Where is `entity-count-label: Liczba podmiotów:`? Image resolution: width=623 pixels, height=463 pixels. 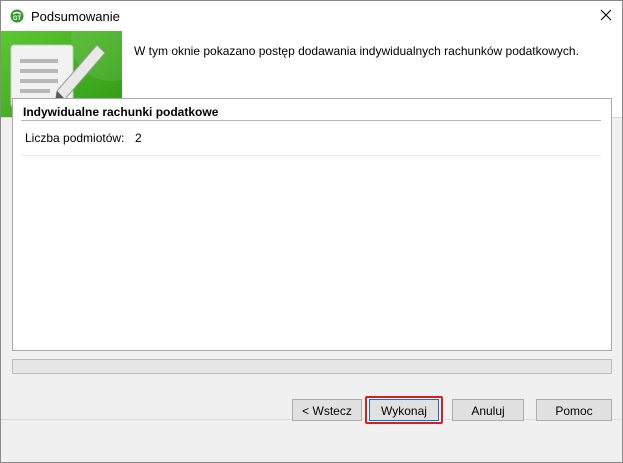 entity-count-label: Liczba podmiotów: is located at coordinates (75, 138).